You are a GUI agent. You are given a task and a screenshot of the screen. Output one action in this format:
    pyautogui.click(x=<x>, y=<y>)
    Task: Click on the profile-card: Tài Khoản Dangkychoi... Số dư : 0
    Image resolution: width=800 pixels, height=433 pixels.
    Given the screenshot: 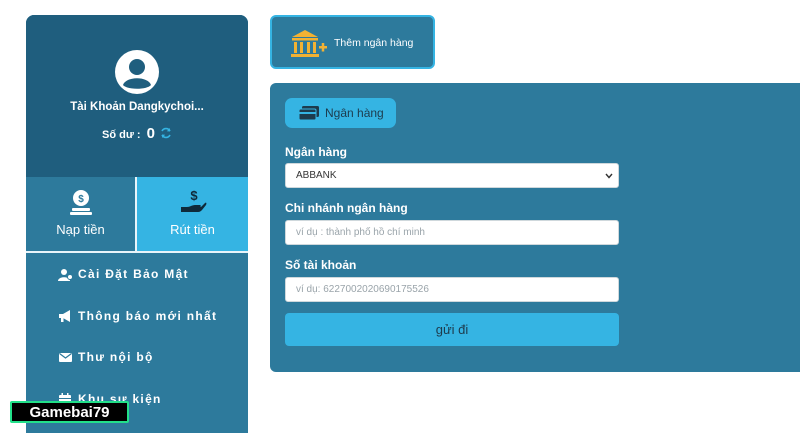 What is the action you would take?
    pyautogui.click(x=137, y=96)
    